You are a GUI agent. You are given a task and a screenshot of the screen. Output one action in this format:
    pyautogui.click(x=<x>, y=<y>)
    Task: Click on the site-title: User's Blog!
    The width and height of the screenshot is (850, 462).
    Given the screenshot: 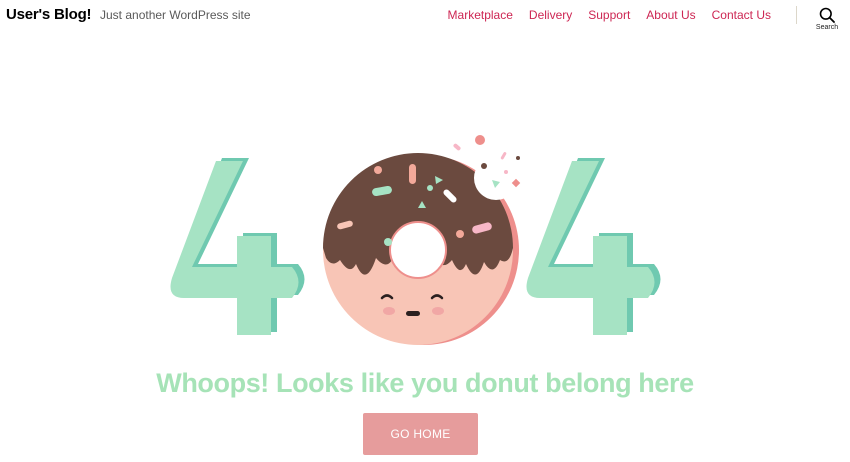 What is the action you would take?
    pyautogui.click(x=49, y=14)
    